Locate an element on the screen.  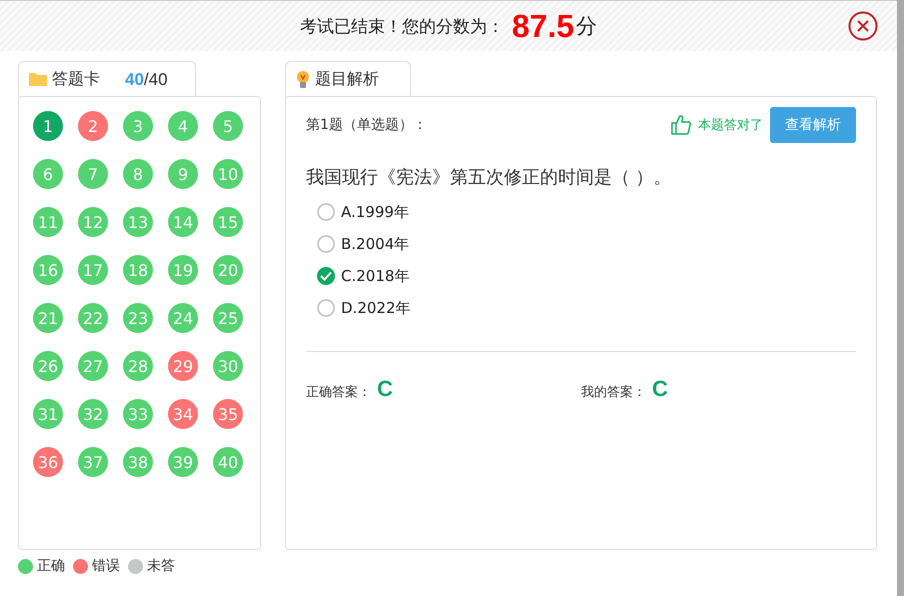
question-number: 27 is located at coordinates (93, 366).